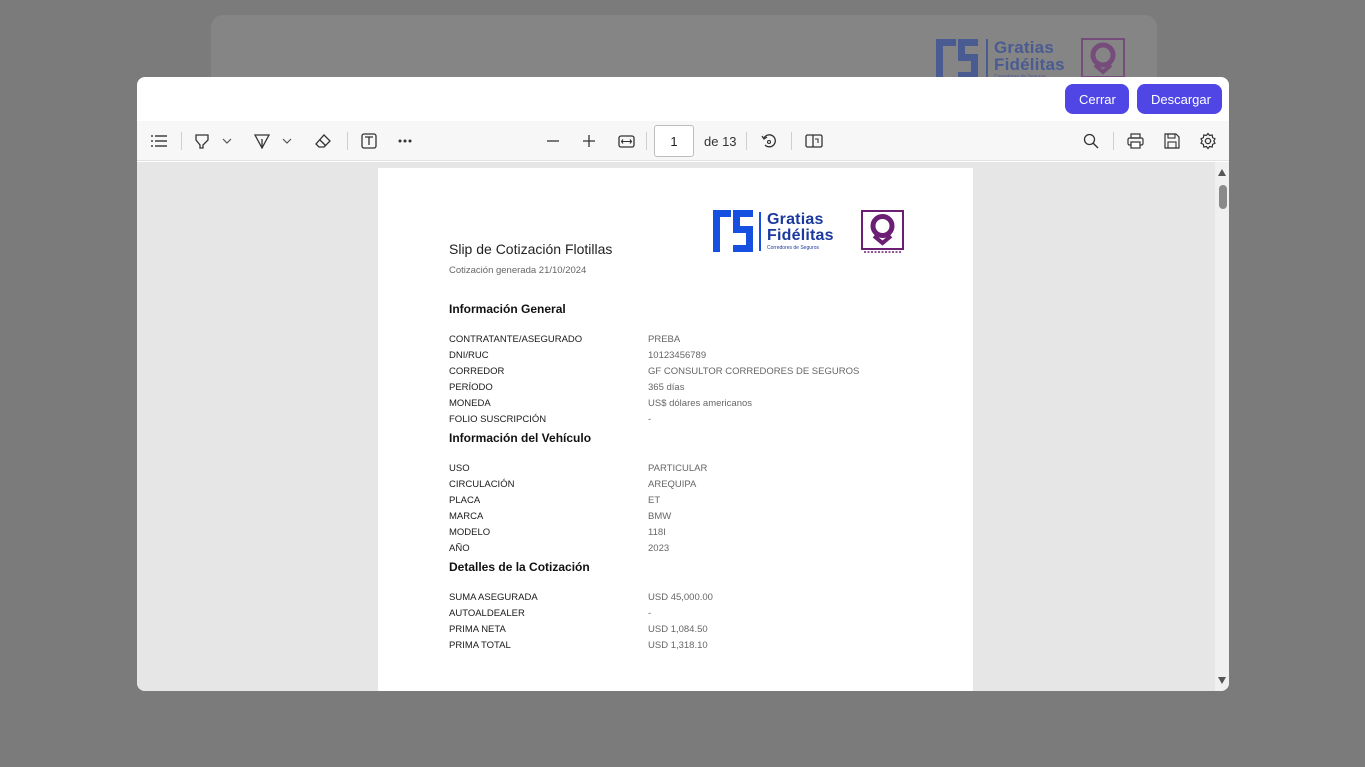 This screenshot has width=1365, height=767. I want to click on row-label: PRIMA TOTAL, so click(480, 645).